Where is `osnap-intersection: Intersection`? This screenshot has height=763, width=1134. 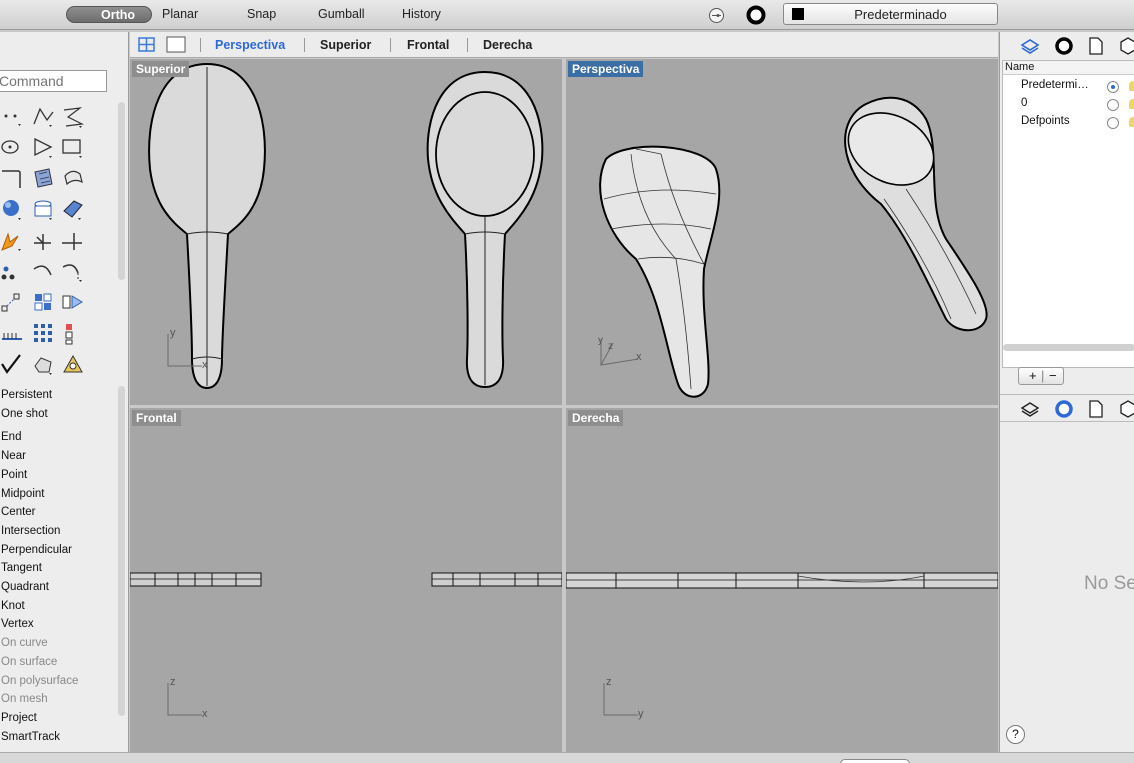
osnap-intersection: Intersection is located at coordinates (30, 531).